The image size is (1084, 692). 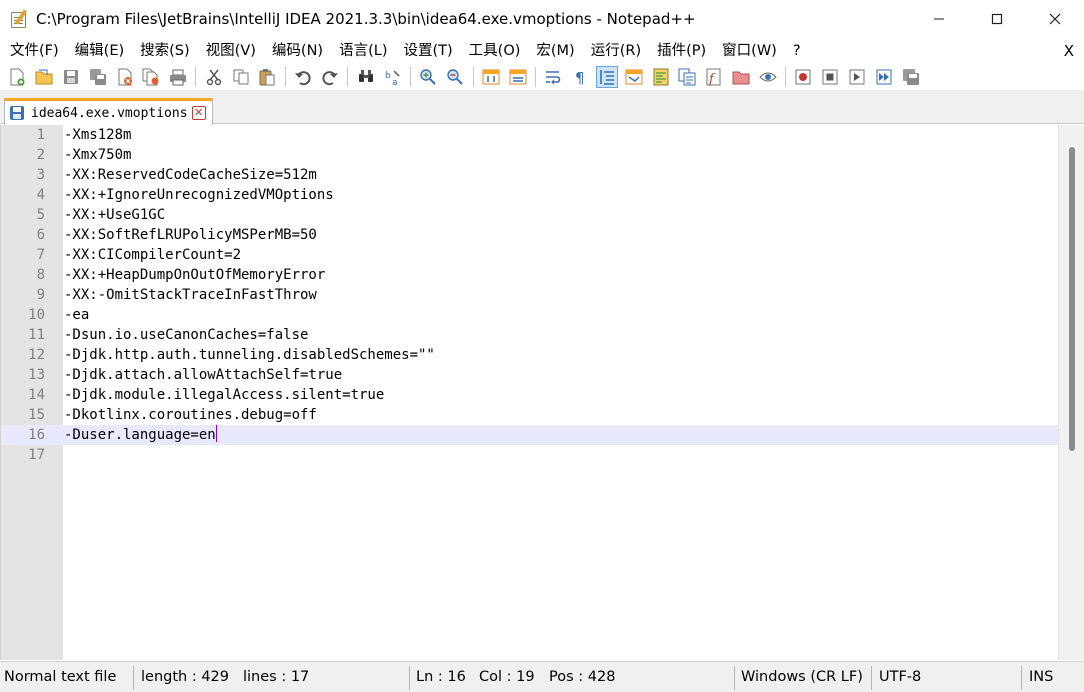 What do you see at coordinates (34, 51) in the screenshot?
I see `menu-file: 文件(F)` at bounding box center [34, 51].